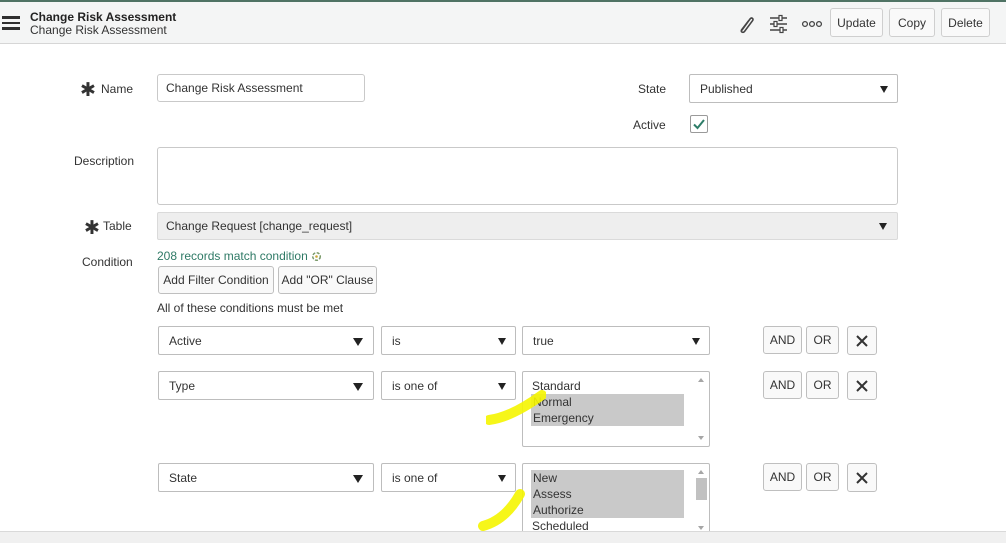  Describe the element at coordinates (104, 161) in the screenshot. I see `description-label: Description` at that location.